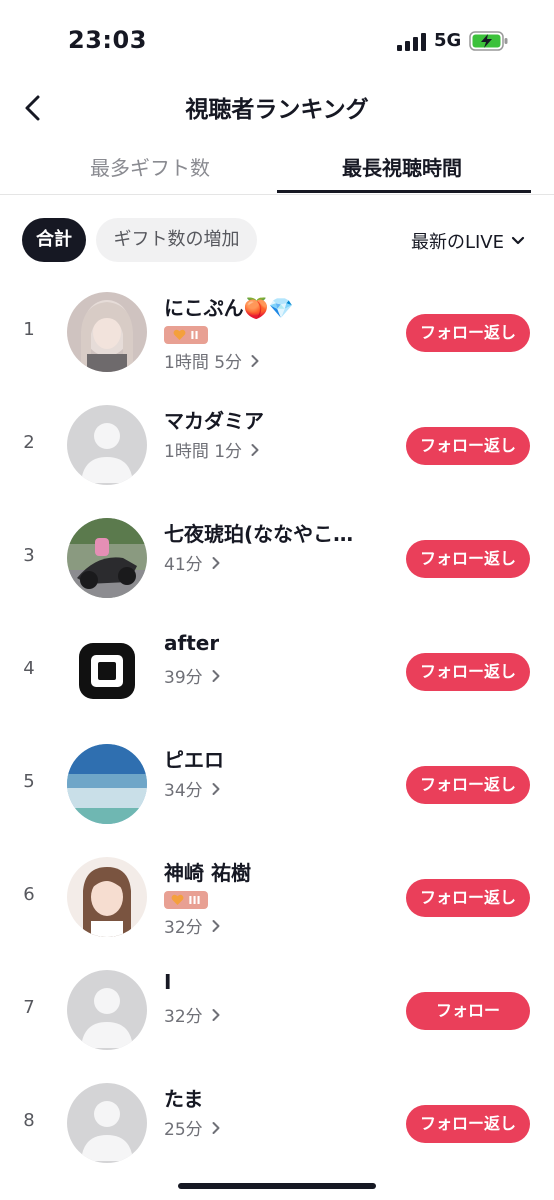 Image resolution: width=554 pixels, height=1200 pixels. Describe the element at coordinates (404, 191) in the screenshot. I see `active-tab-indicator` at that location.